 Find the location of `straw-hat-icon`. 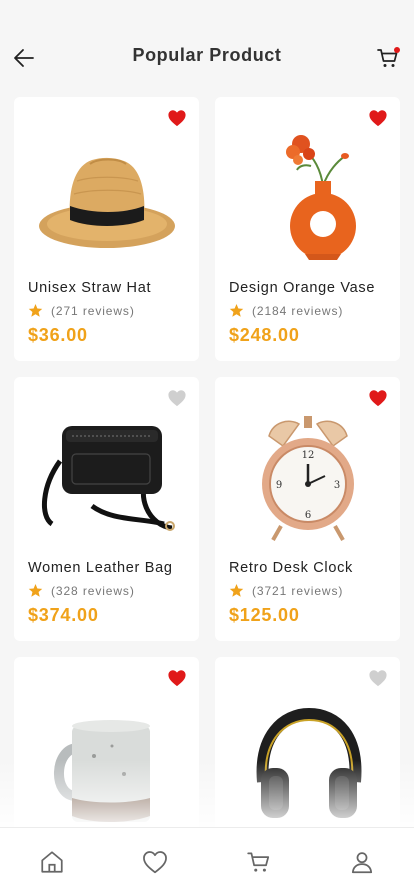

straw-hat-icon is located at coordinates (106, 202).